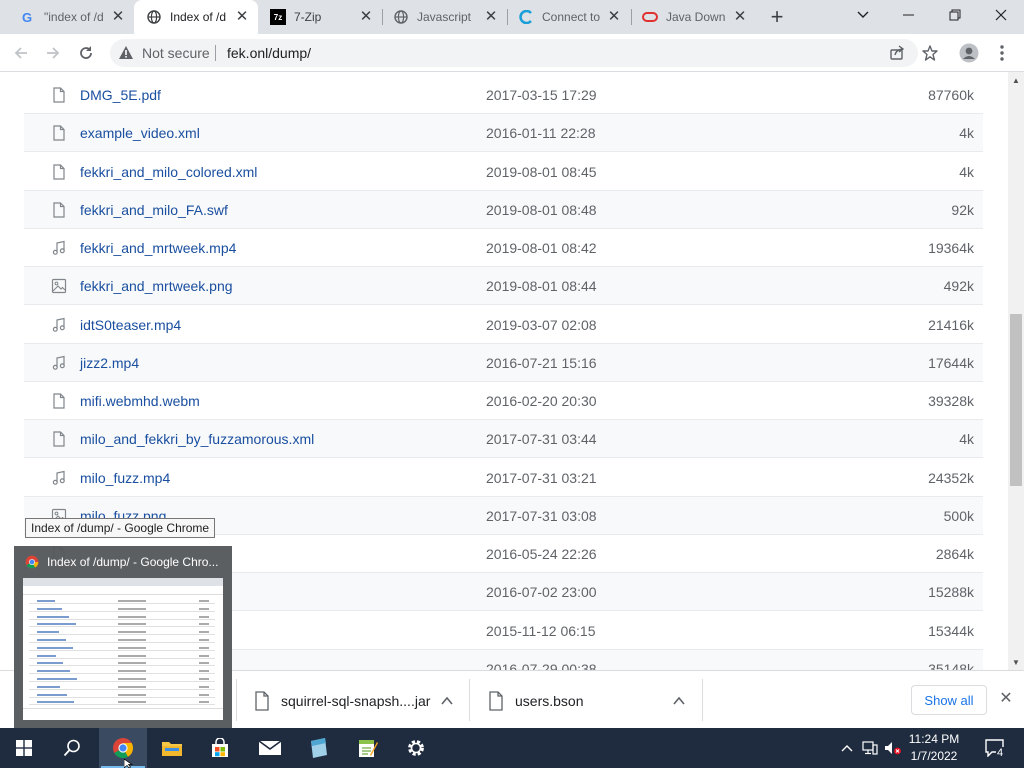 Image resolution: width=1024 pixels, height=768 pixels. Describe the element at coordinates (86, 53) in the screenshot. I see `reload-button` at that location.